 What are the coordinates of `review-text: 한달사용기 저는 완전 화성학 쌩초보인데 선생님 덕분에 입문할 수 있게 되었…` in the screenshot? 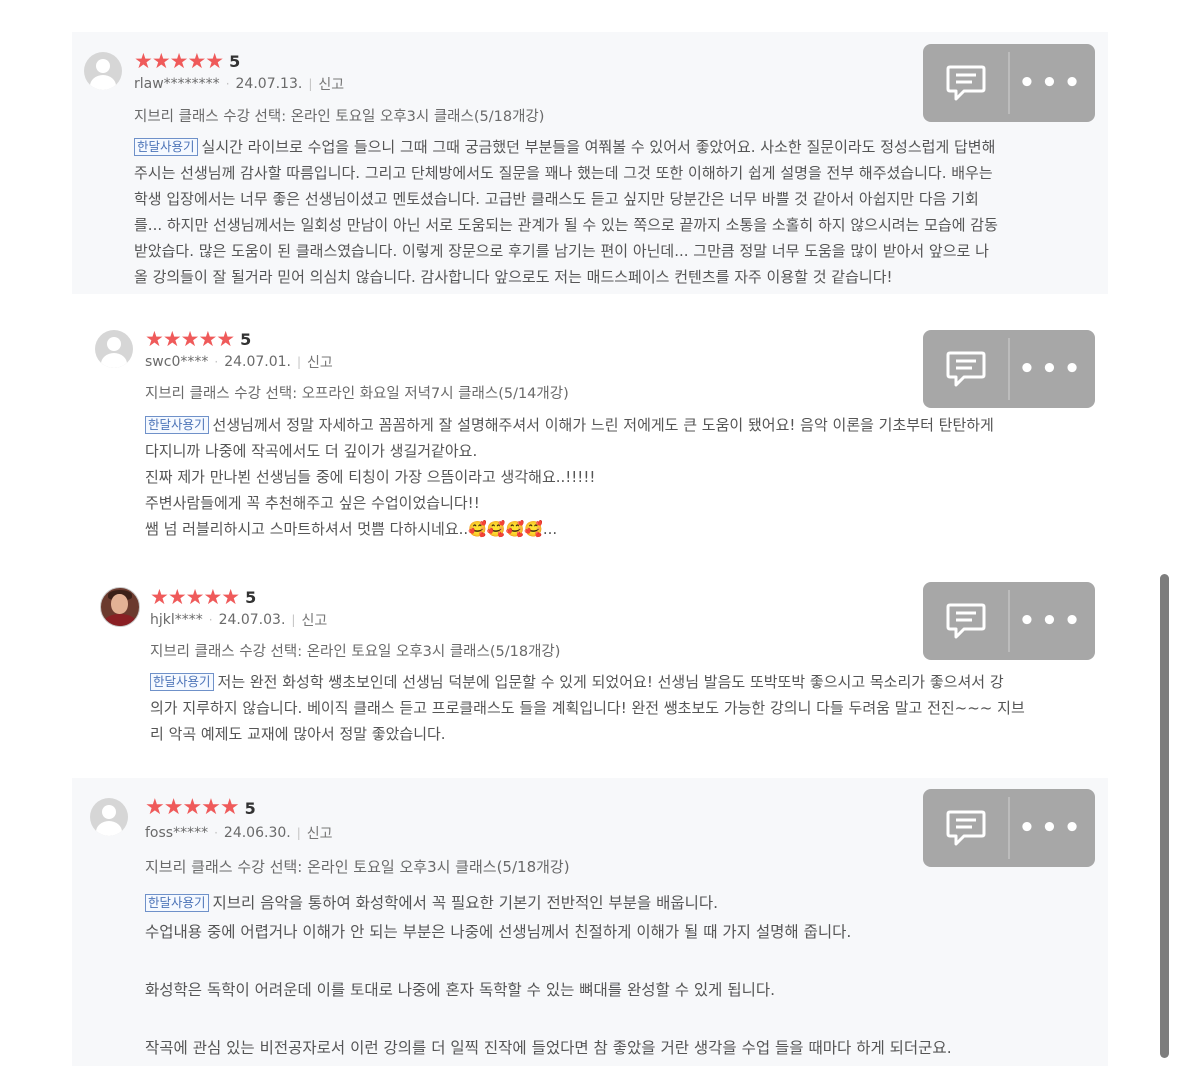 It's located at (622, 708).